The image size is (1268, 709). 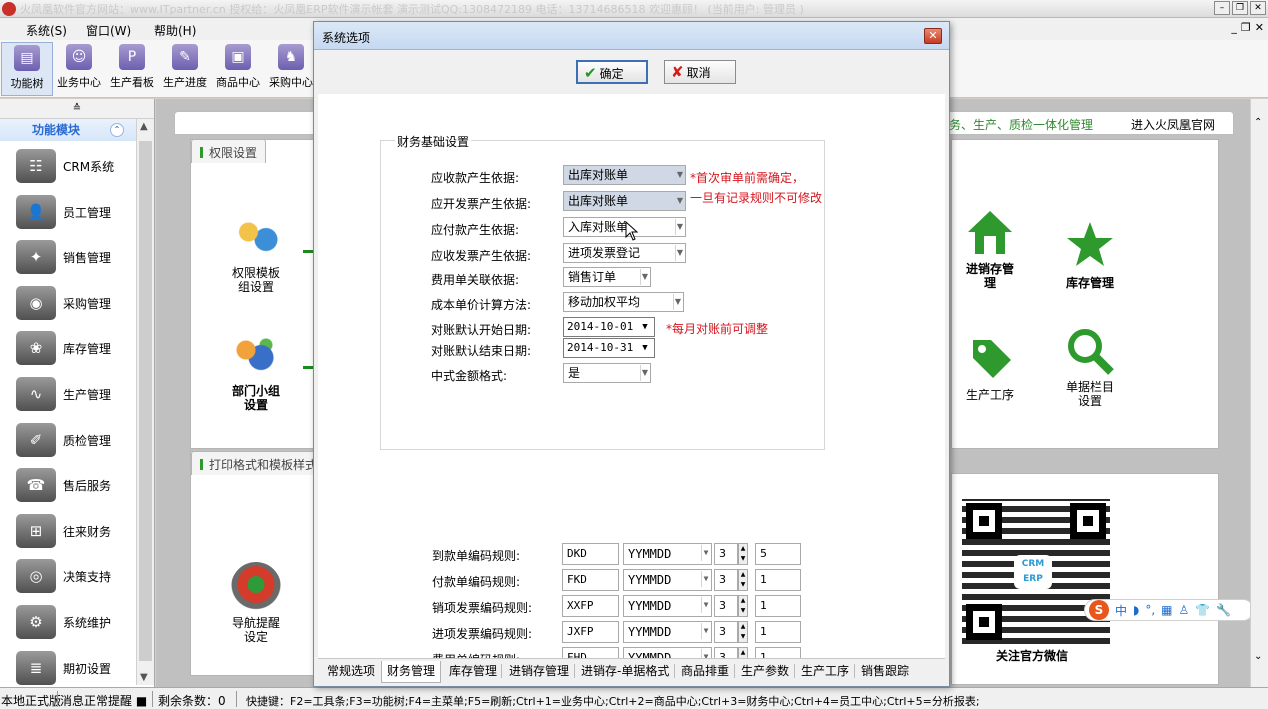 I want to click on scroll-up-icon: ⌃, so click(x=1258, y=122).